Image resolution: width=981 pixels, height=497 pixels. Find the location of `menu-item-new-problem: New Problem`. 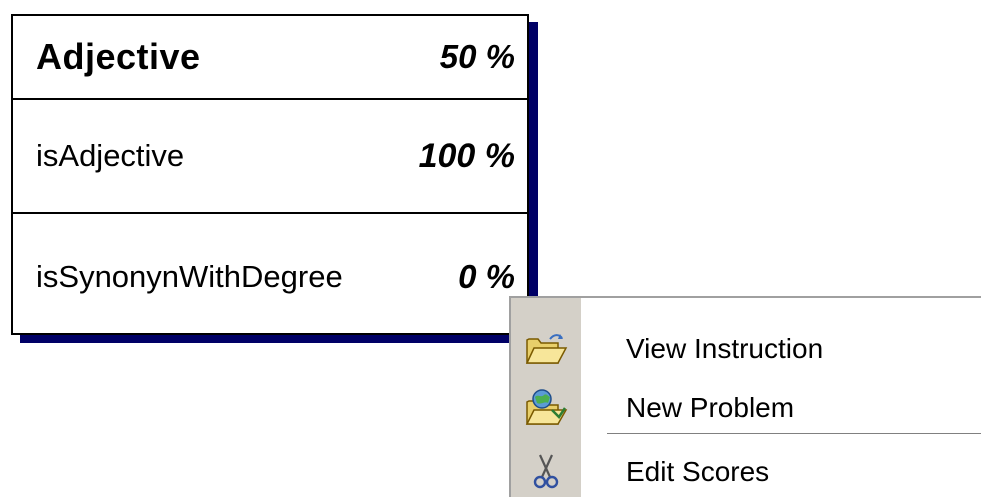

menu-item-new-problem: New Problem is located at coordinates (746, 408).